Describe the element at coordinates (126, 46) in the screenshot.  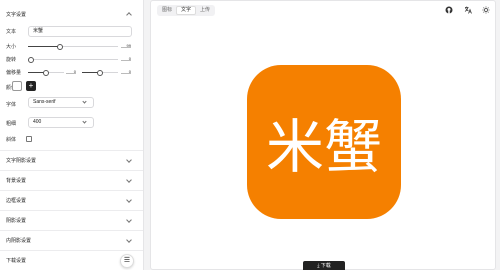
I see `size-value: 99` at that location.